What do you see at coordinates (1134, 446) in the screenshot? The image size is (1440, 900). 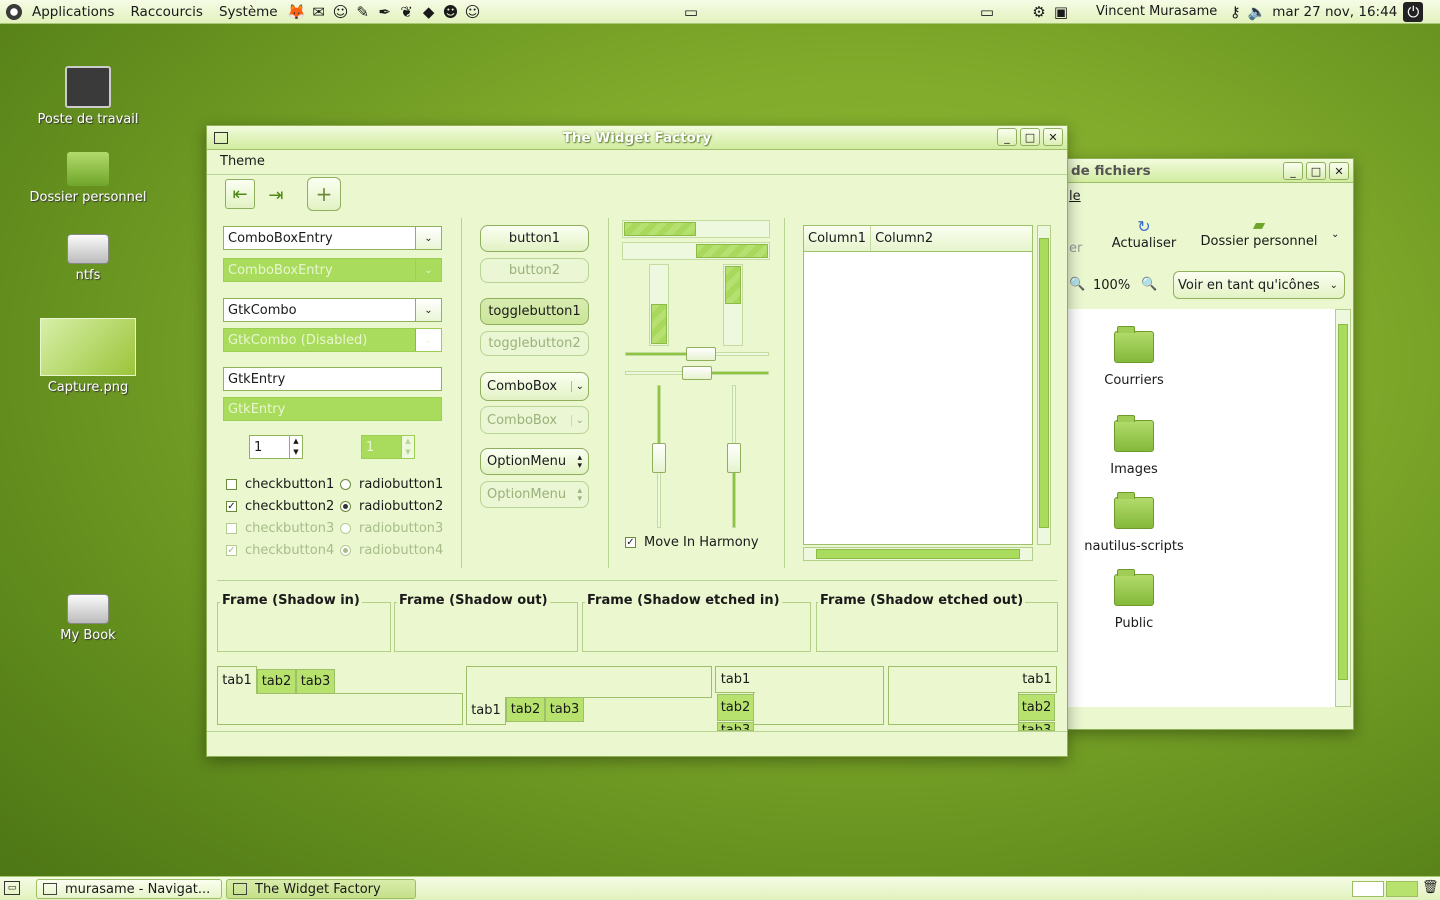 I see `folder-item: Images` at bounding box center [1134, 446].